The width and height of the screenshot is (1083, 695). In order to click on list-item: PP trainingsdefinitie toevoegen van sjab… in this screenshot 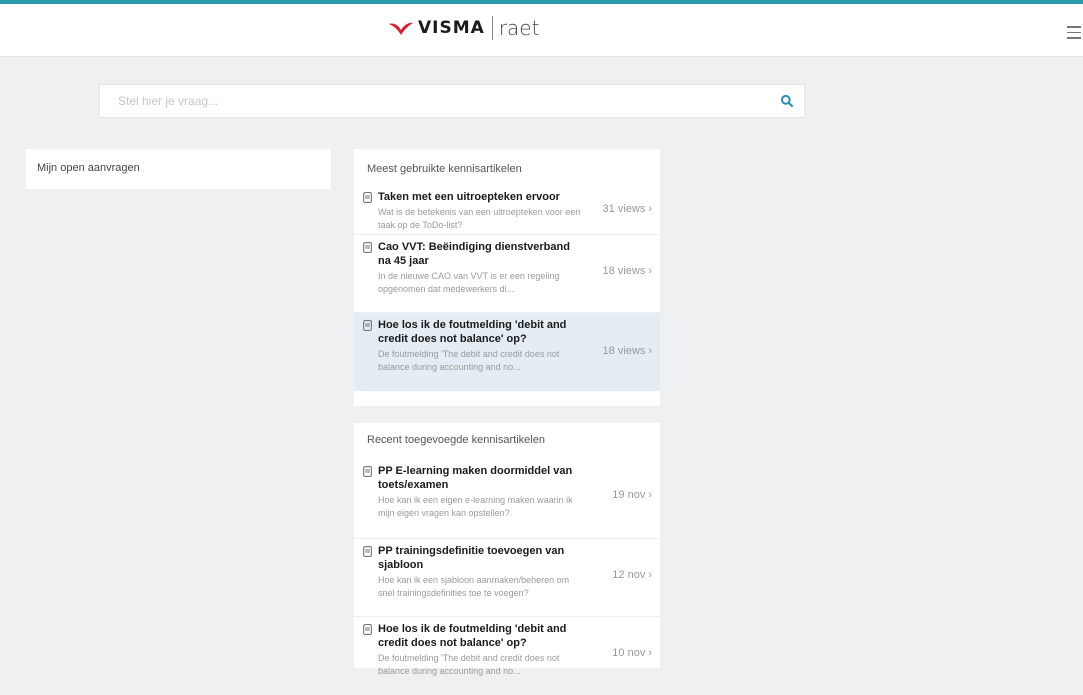, I will do `click(507, 578)`.